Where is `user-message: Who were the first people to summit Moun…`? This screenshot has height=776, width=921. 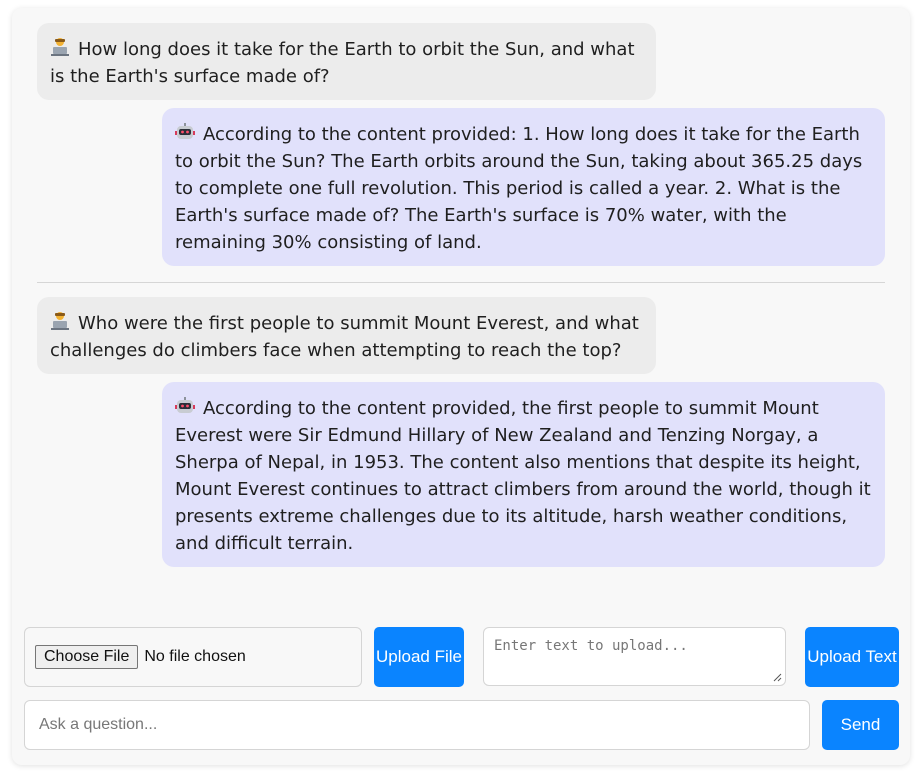
user-message: Who were the first people to summit Moun… is located at coordinates (346, 335).